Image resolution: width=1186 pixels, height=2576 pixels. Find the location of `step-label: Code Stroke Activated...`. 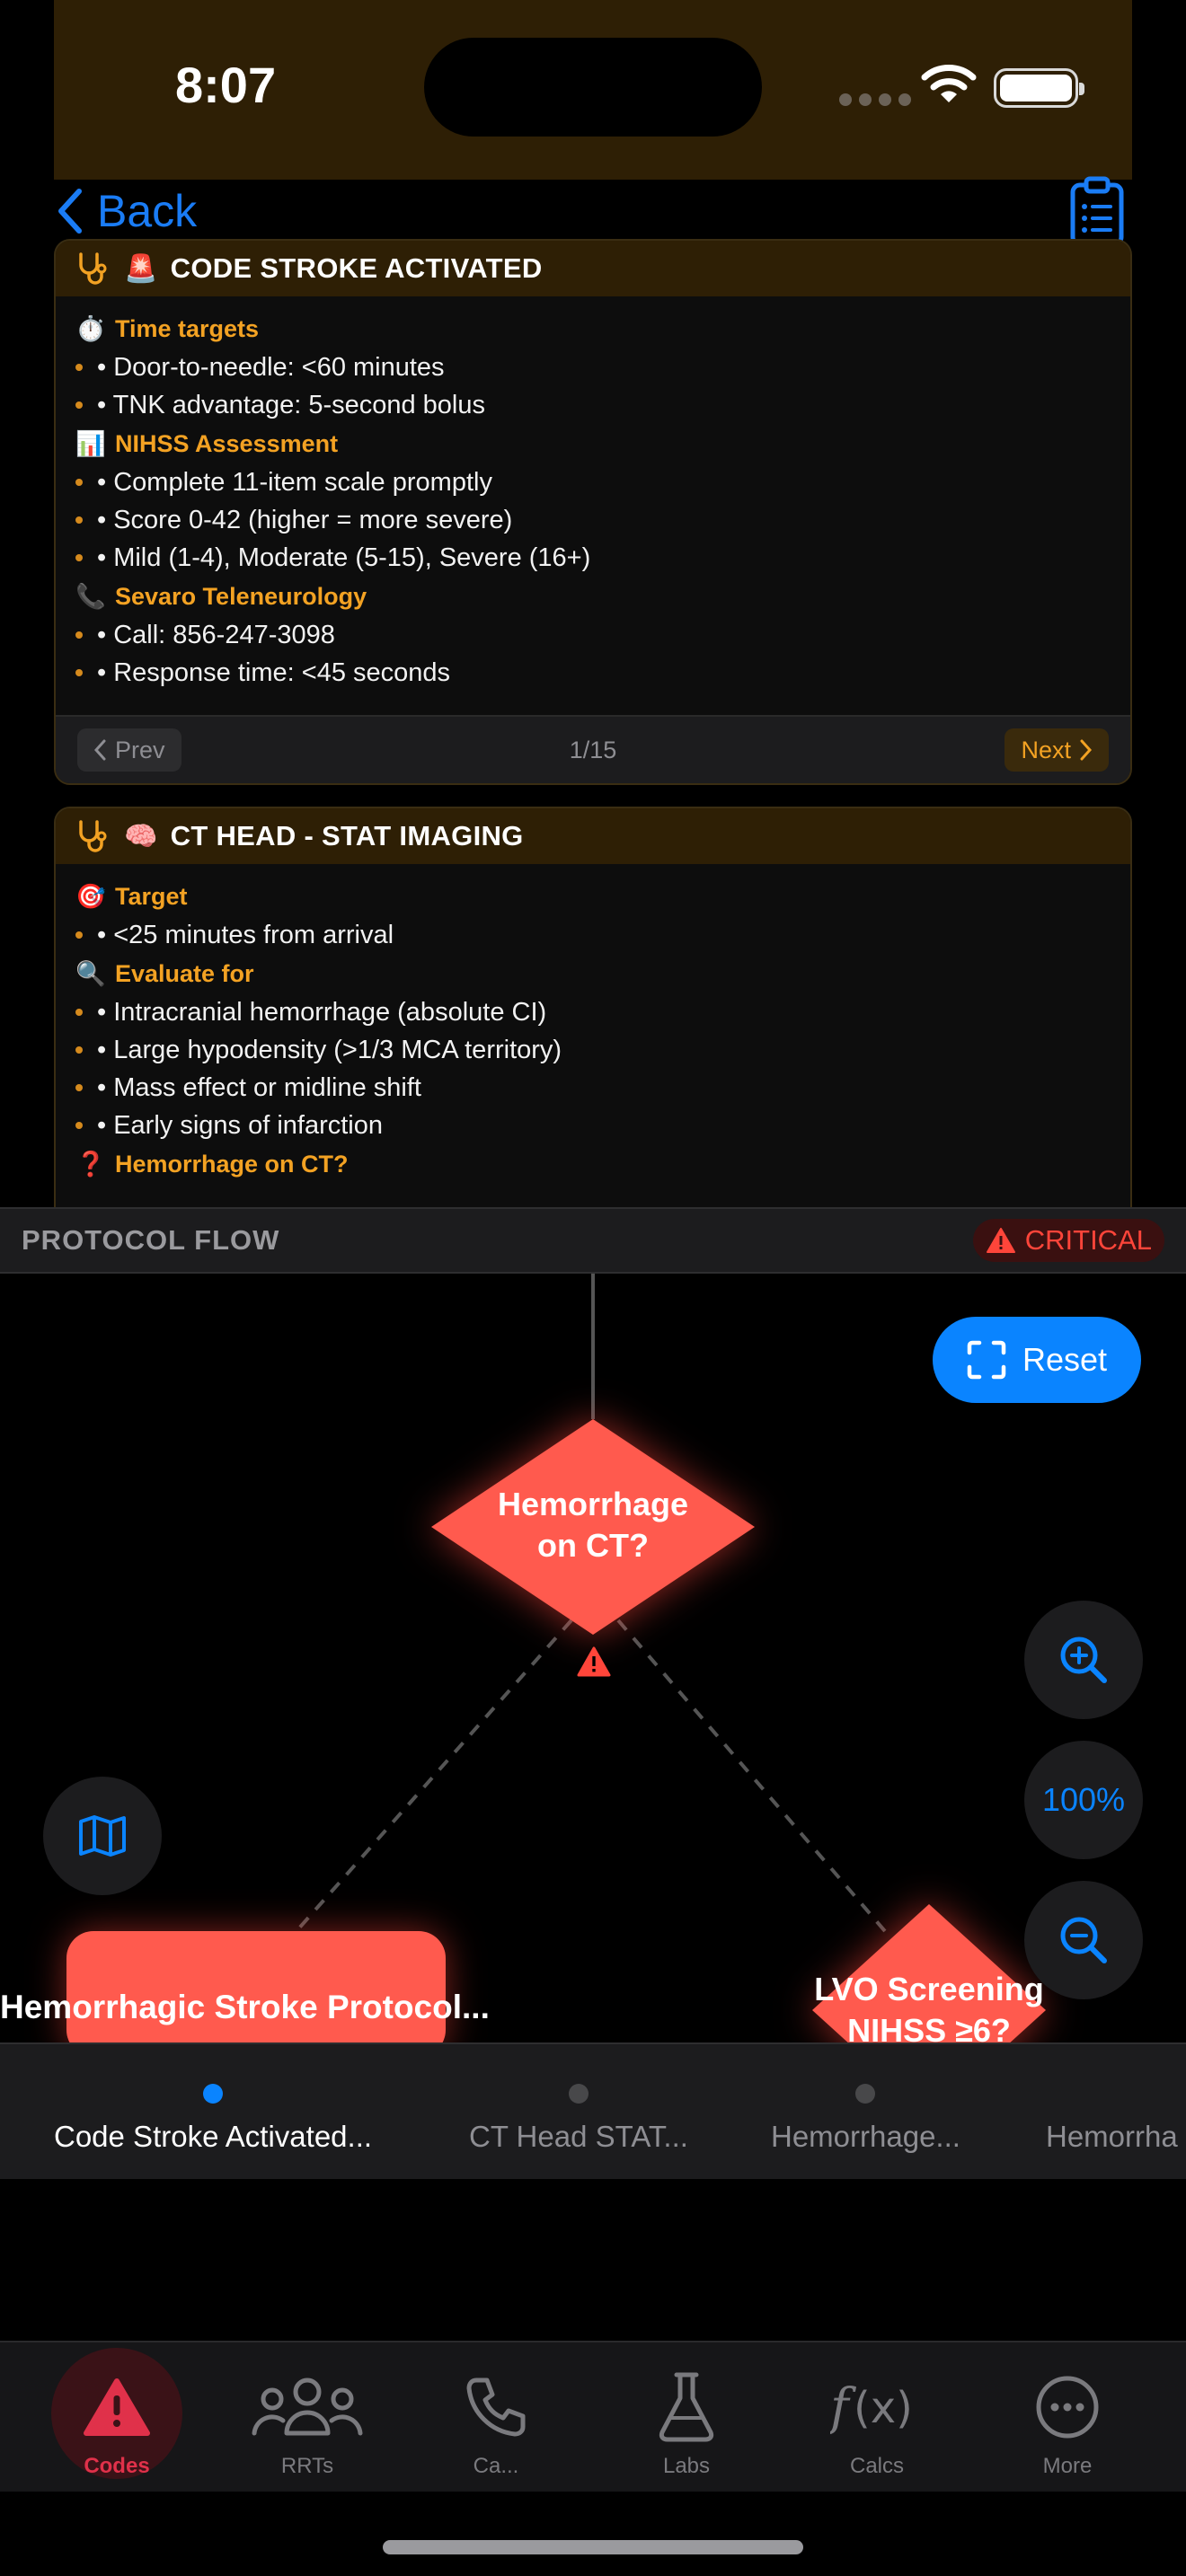

step-label: Code Stroke Activated... is located at coordinates (213, 2136).